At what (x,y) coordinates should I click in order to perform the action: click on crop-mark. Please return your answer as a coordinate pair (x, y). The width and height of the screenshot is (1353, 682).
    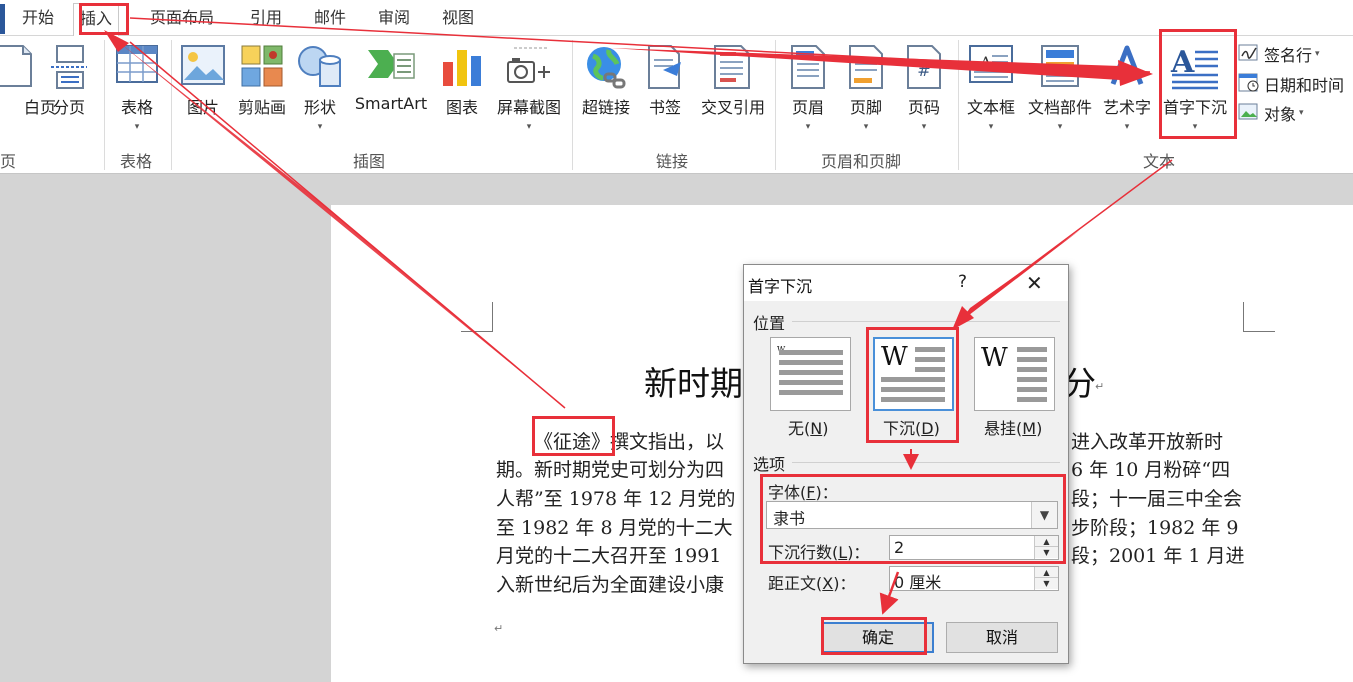
    Looking at the image, I should click on (477, 317).